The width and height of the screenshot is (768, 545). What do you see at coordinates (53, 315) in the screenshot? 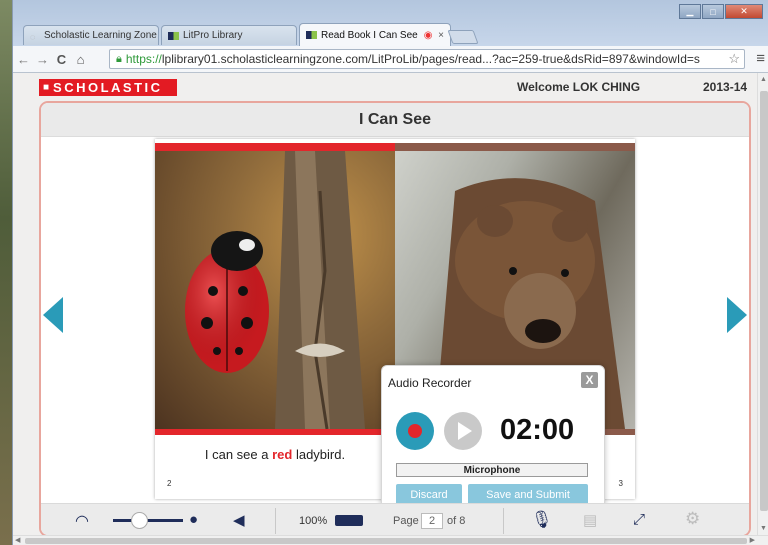
I see `previous-page-arrow-icon` at bounding box center [53, 315].